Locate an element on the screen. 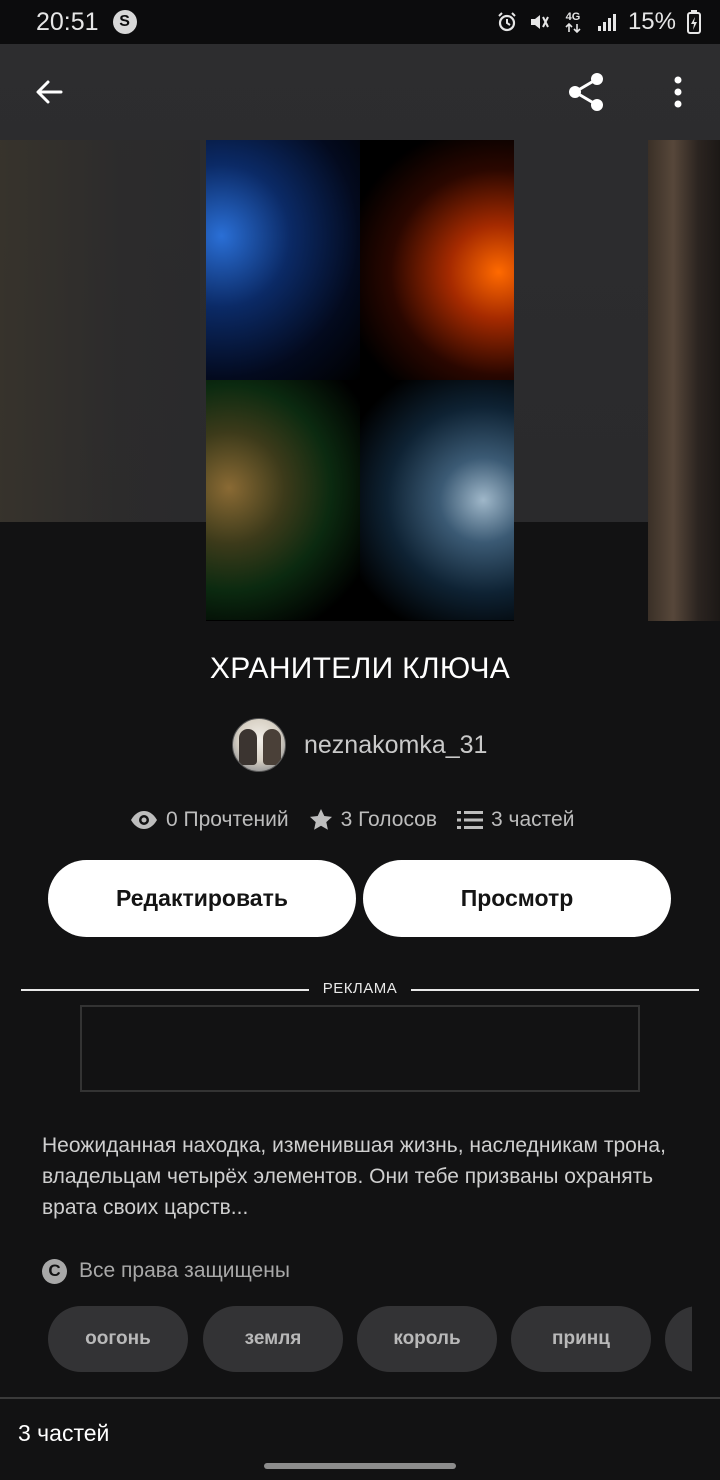 The image size is (720, 1480). tag-chip: принц is located at coordinates (581, 1339).